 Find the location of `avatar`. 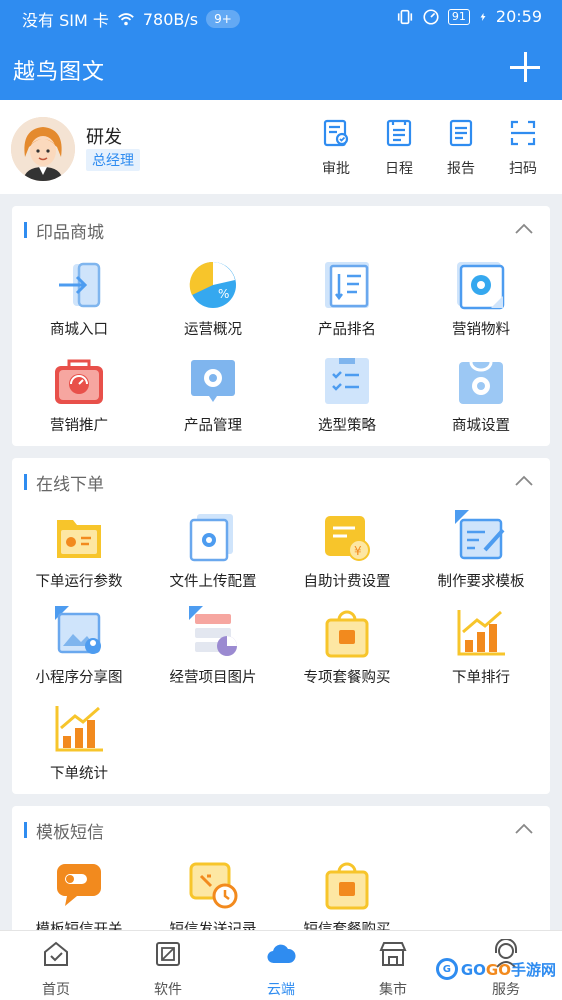

avatar is located at coordinates (43, 149).